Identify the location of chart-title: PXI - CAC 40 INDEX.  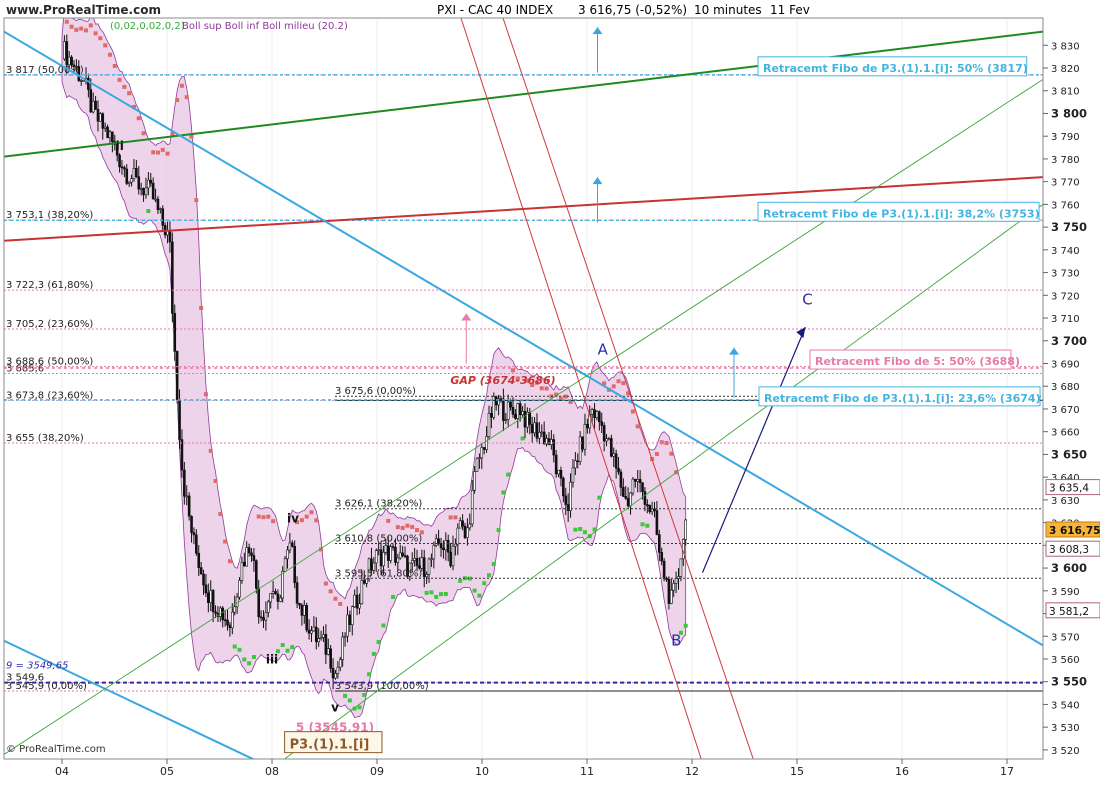
(495, 10).